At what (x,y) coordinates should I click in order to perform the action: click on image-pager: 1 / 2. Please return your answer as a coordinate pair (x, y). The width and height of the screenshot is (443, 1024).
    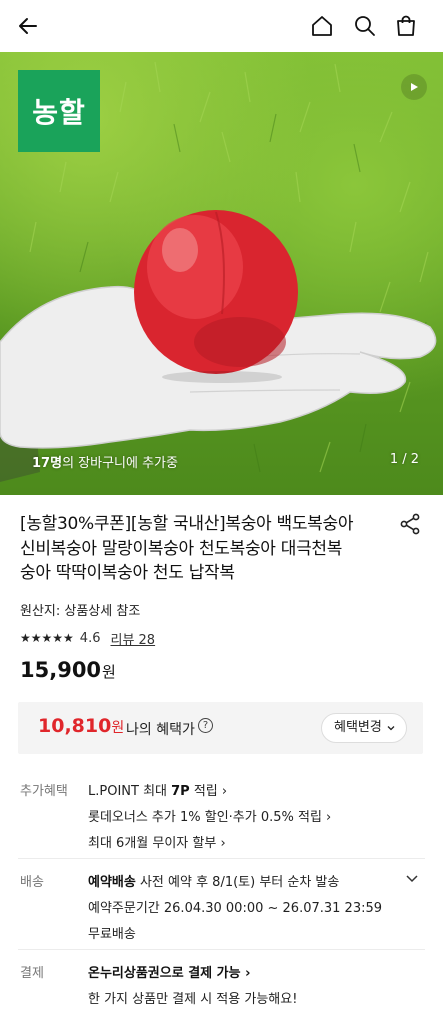
    Looking at the image, I should click on (404, 459).